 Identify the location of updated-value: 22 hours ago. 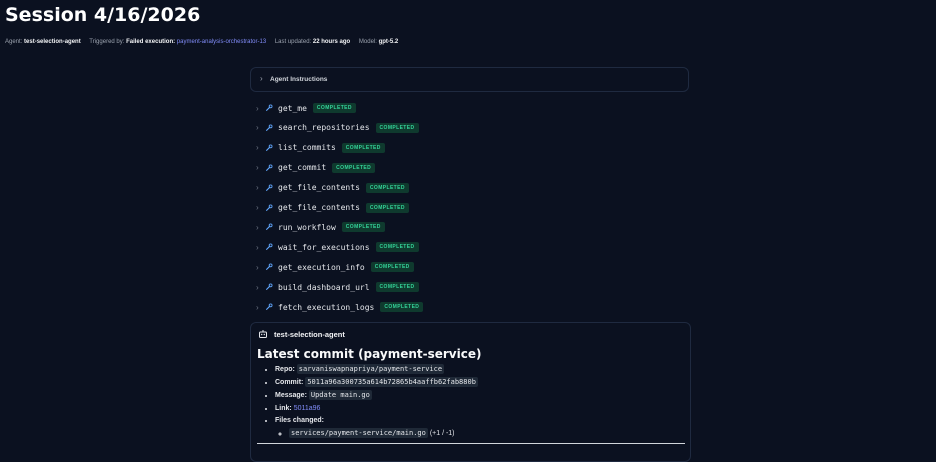
(331, 42).